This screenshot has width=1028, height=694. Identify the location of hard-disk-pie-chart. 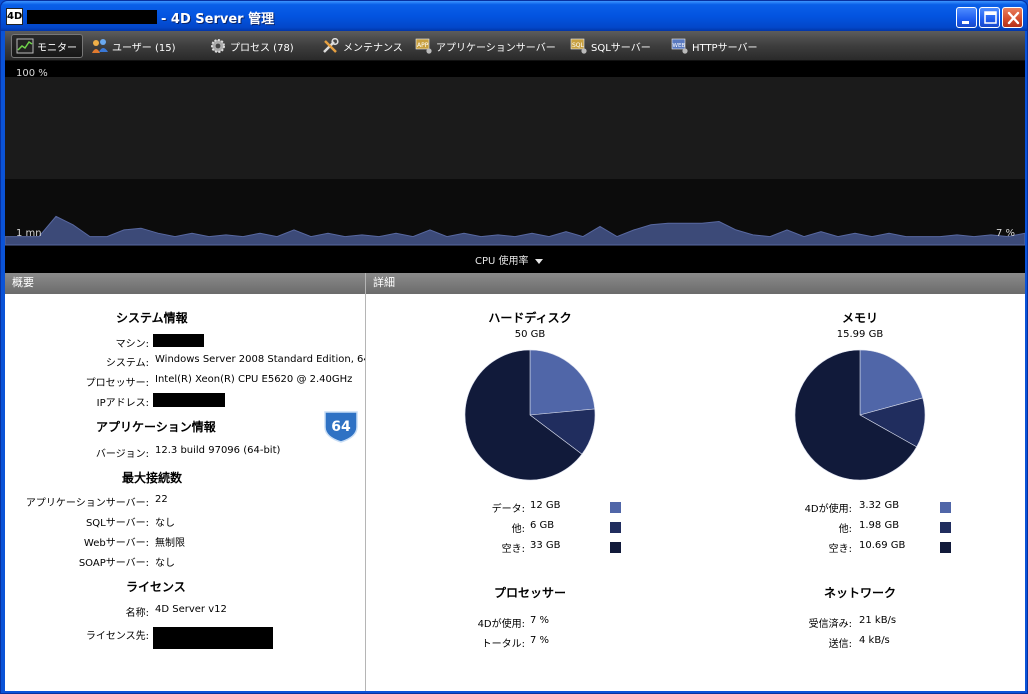
(530, 415).